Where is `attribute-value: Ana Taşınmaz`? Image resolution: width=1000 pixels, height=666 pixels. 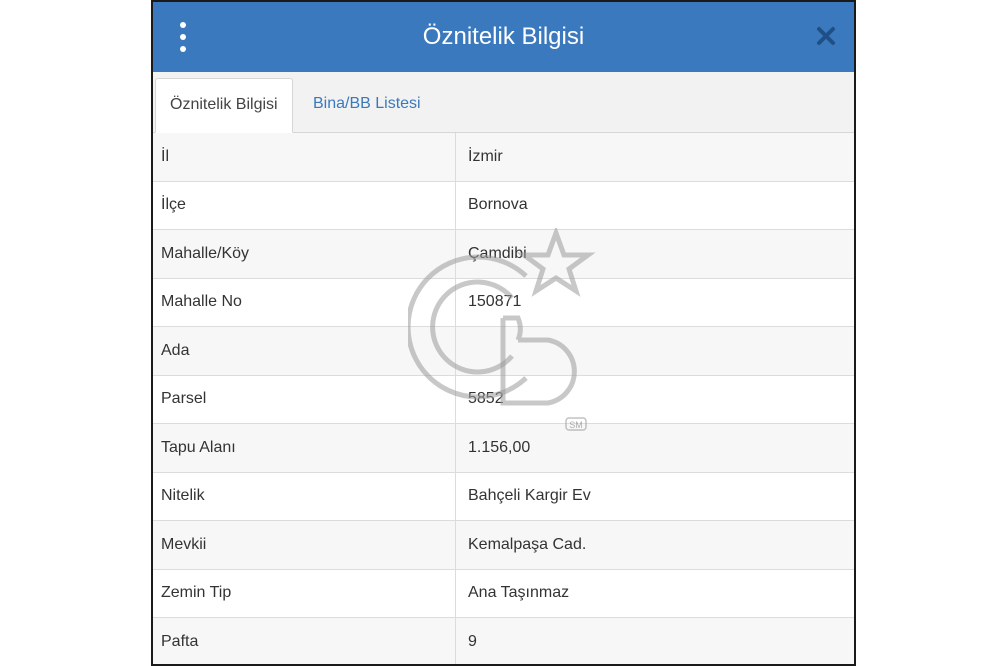
attribute-value: Ana Taşınmaz is located at coordinates (654, 593).